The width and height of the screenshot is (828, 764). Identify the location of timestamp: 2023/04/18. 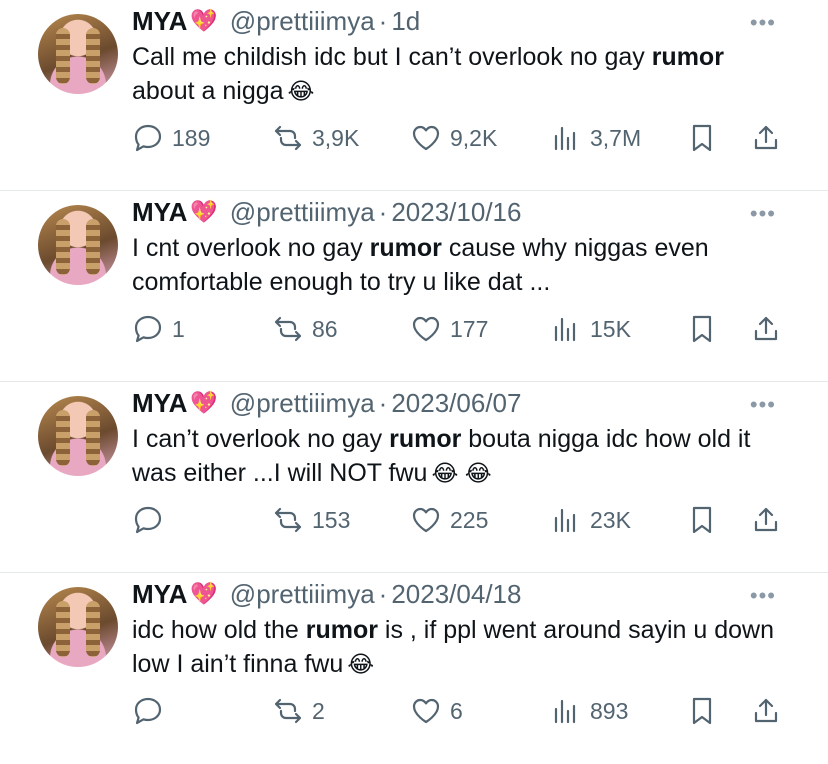
(456, 594).